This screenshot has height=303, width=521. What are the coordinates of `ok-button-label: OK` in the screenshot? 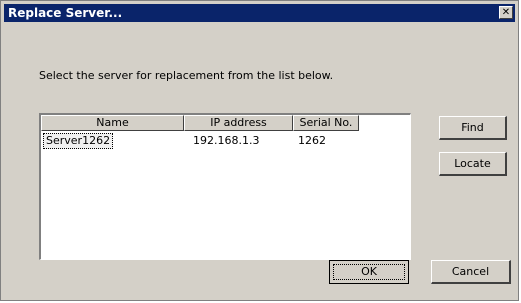 It's located at (369, 271).